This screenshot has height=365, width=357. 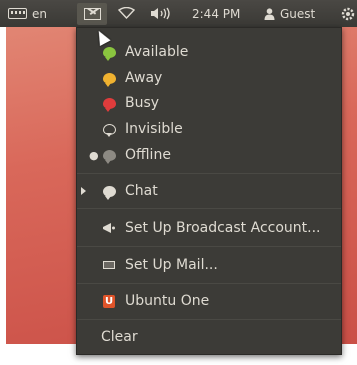 I want to click on keyboard-layout-label: en, so click(x=39, y=13).